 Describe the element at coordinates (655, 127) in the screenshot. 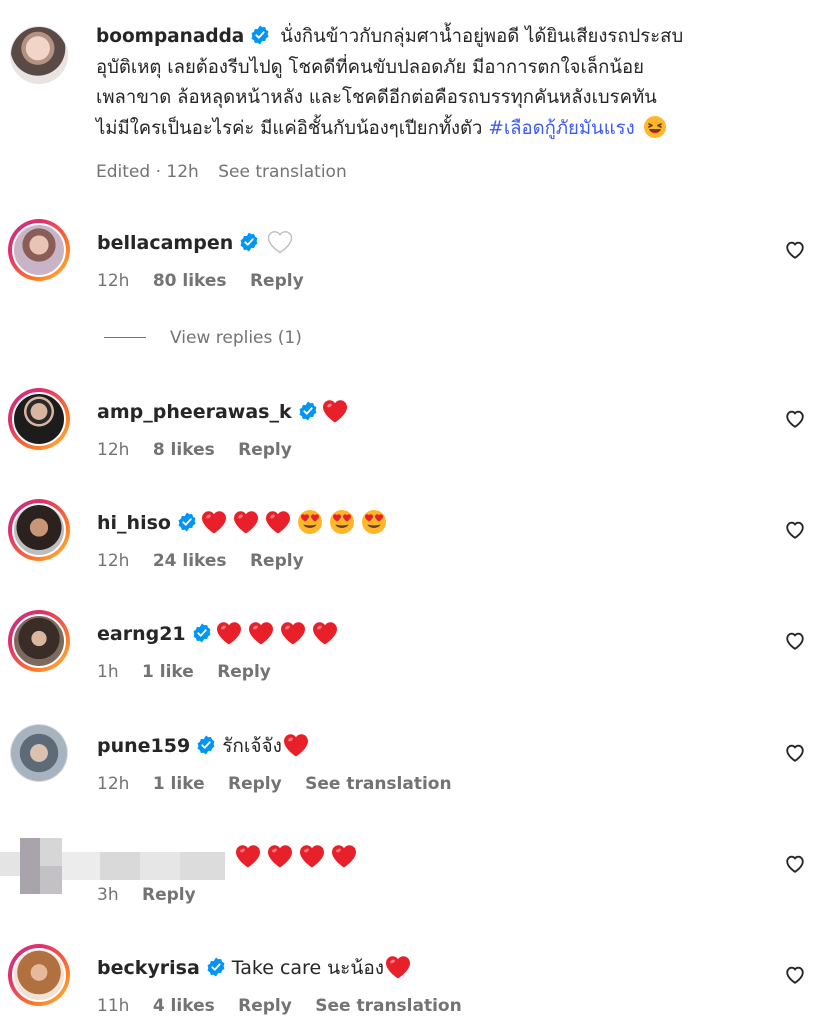

I see `laughing-emoji-icon` at that location.